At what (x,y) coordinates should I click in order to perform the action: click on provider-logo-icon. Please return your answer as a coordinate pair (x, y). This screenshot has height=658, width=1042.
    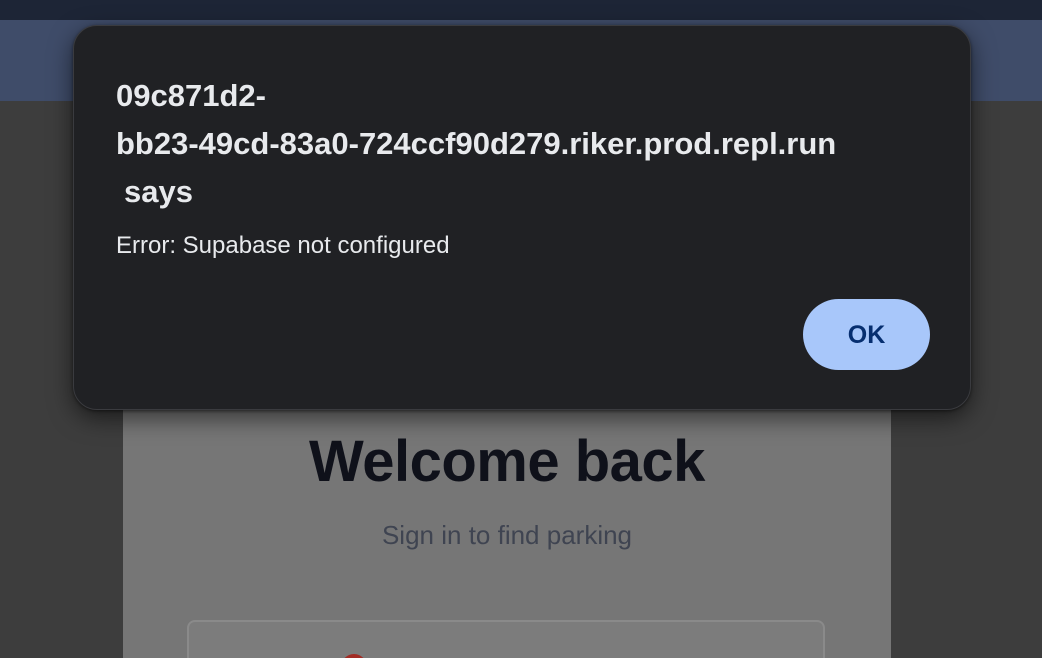
    Looking at the image, I should click on (354, 656).